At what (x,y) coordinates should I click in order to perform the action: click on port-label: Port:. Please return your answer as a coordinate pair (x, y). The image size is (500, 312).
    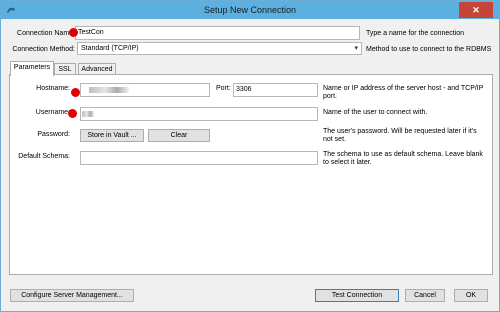
    Looking at the image, I should click on (223, 88).